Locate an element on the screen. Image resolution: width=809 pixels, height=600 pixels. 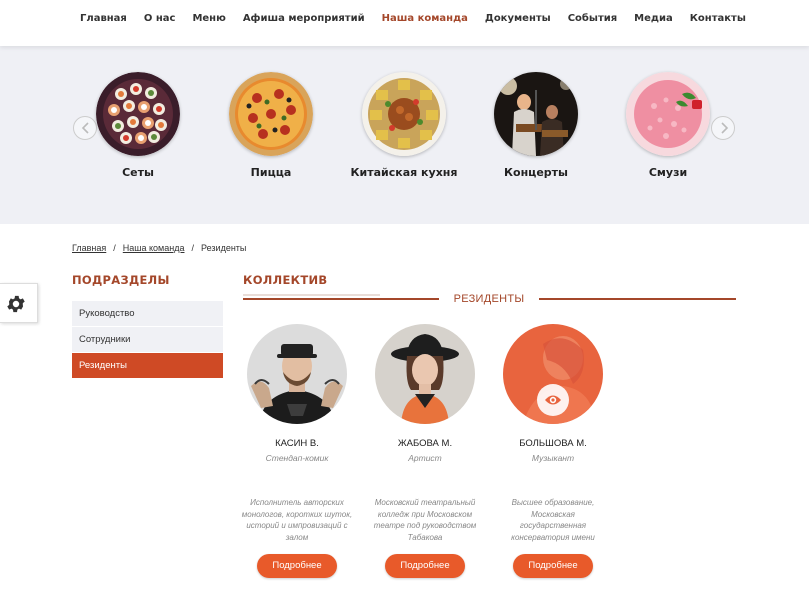
gear-icon is located at coordinates (16, 304).